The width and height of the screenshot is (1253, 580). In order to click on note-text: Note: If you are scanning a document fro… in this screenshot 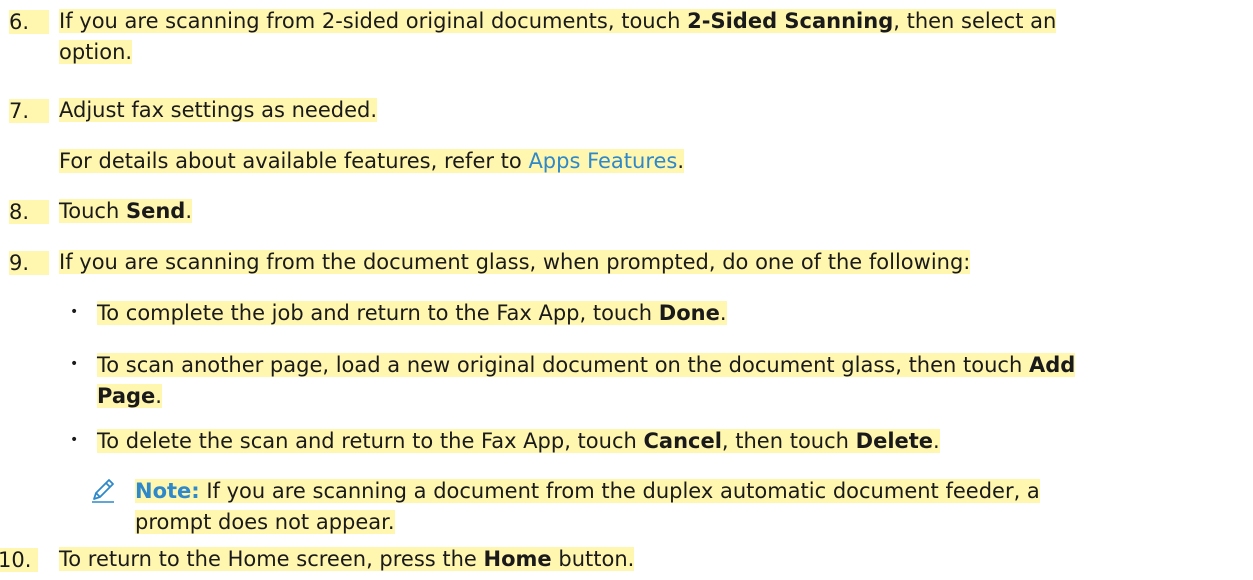, I will do `click(587, 506)`.